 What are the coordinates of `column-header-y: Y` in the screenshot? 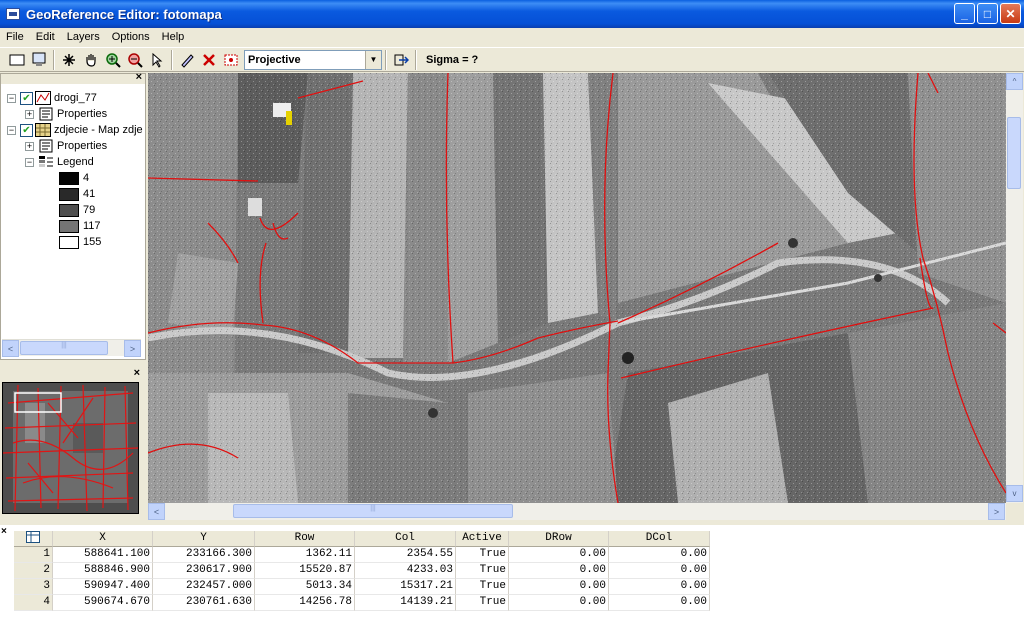 It's located at (204, 539).